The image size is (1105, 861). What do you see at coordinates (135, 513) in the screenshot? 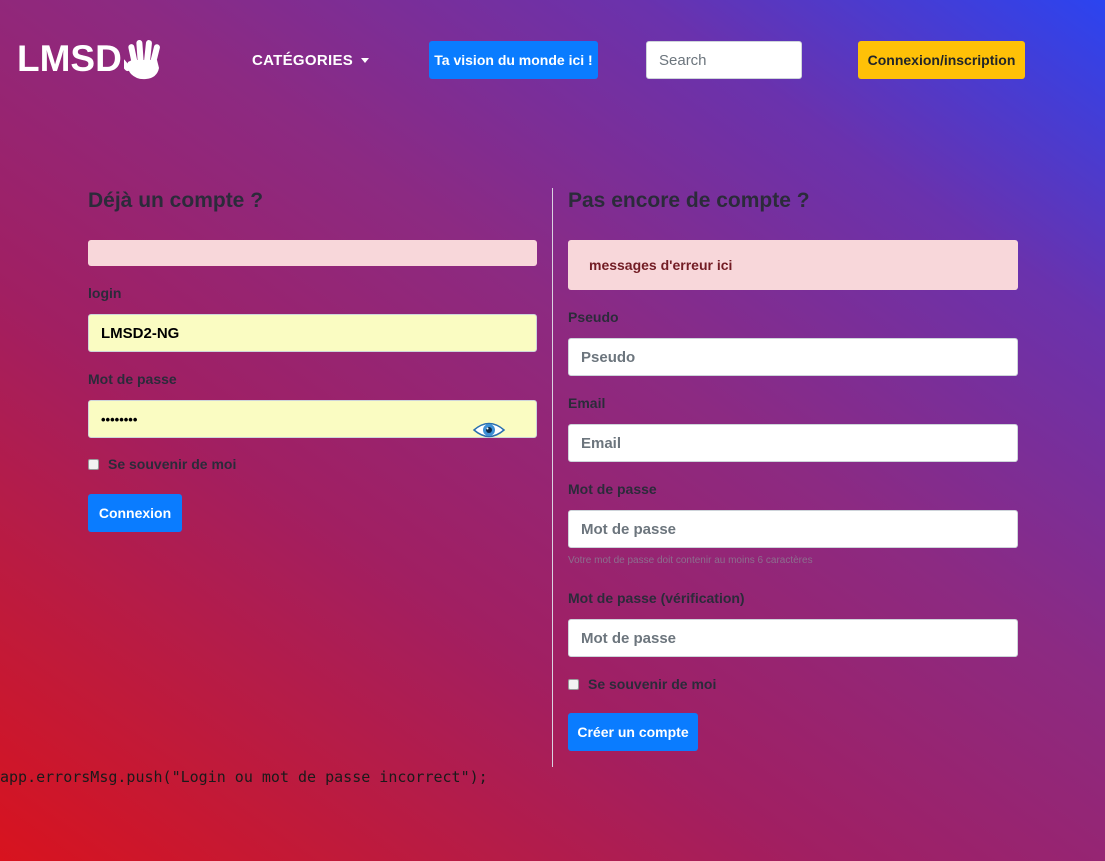
I see `login-submit-button: Connexion` at bounding box center [135, 513].